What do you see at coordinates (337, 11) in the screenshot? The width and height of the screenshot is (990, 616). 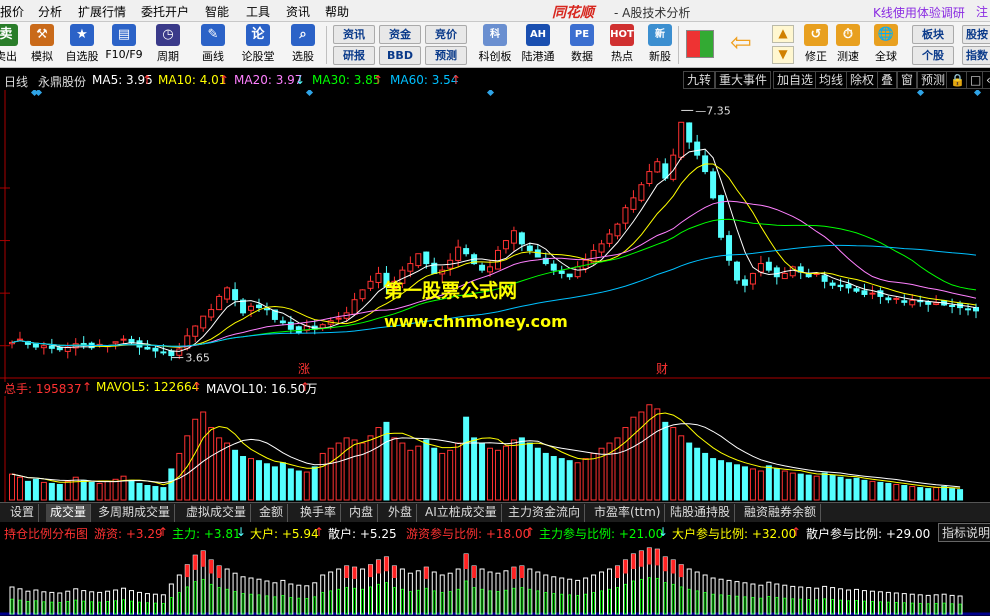 I see `menu-item-7: 帮助` at bounding box center [337, 11].